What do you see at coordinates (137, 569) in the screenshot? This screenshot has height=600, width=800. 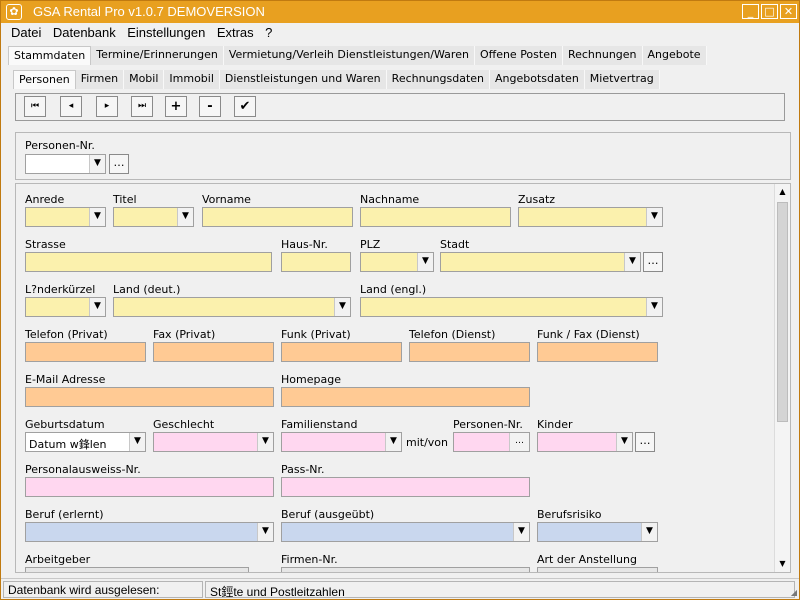 I see `arbeitgeber-field` at bounding box center [137, 569].